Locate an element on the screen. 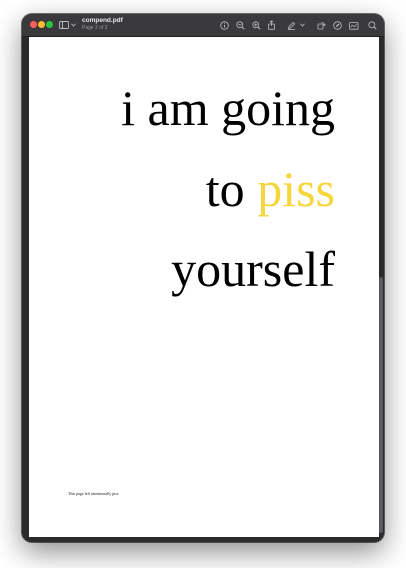 The width and height of the screenshot is (406, 568). zoom-out-icon is located at coordinates (240, 25).